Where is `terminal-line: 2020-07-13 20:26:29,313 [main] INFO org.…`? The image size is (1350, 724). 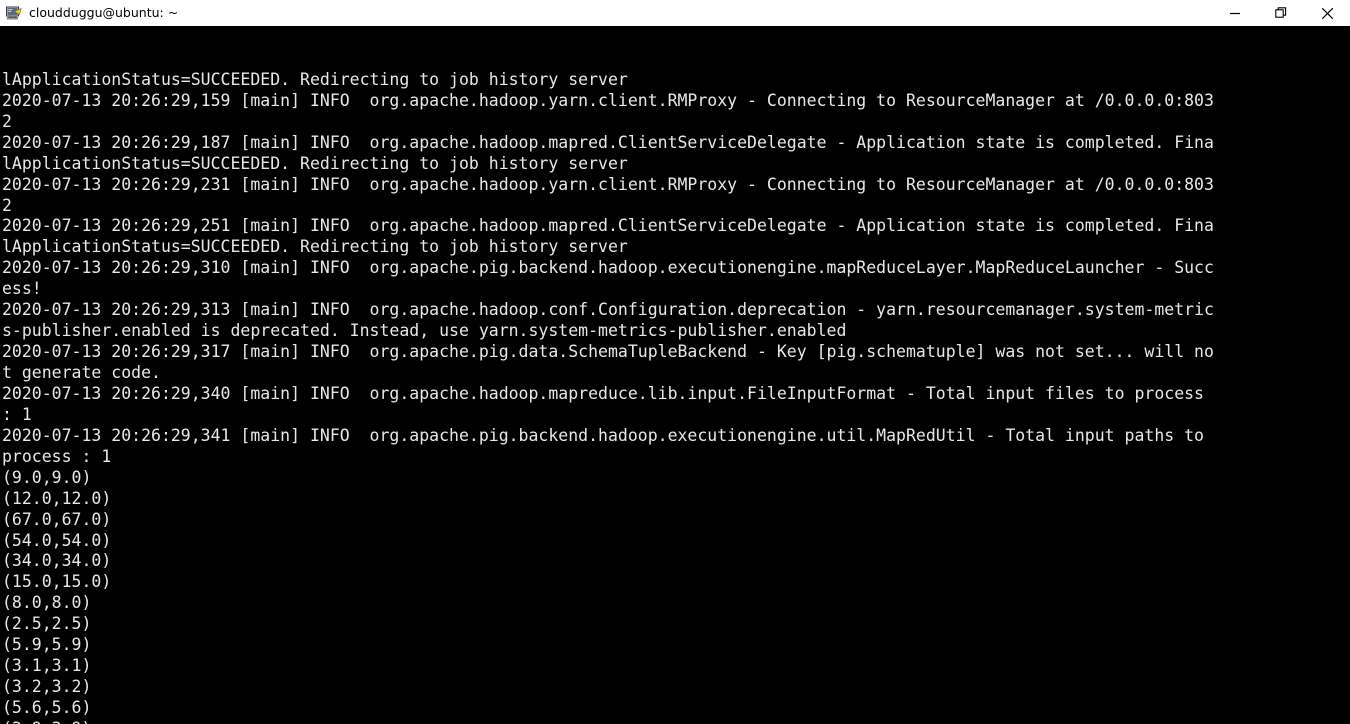 terminal-line: 2020-07-13 20:26:29,313 [main] INFO org.… is located at coordinates (608, 310).